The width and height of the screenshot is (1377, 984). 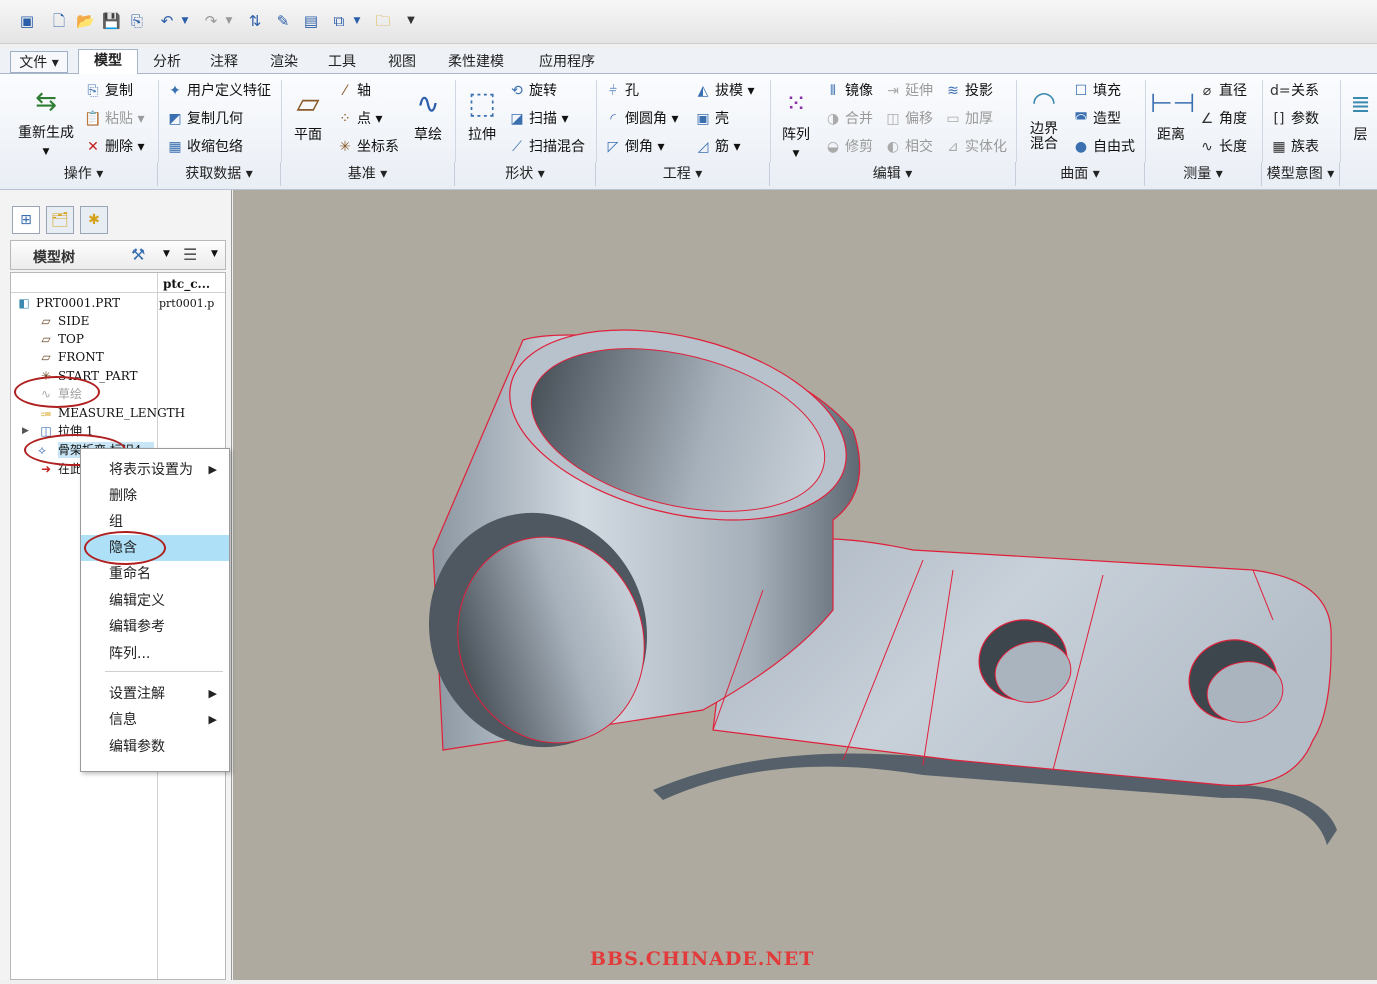 What do you see at coordinates (359, 119) in the screenshot?
I see `point-button: ⁘ 点 ▾` at bounding box center [359, 119].